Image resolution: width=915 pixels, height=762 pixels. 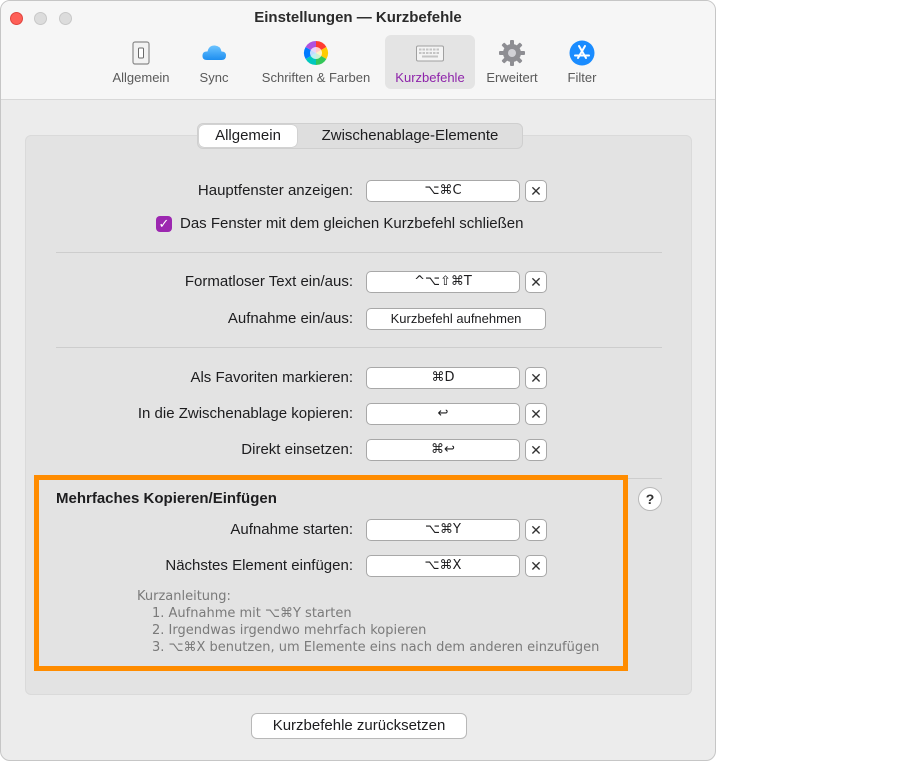 I want to click on multi-copy-paste-title: Mehrfaches Kopieren/Einfügen, so click(x=166, y=498).